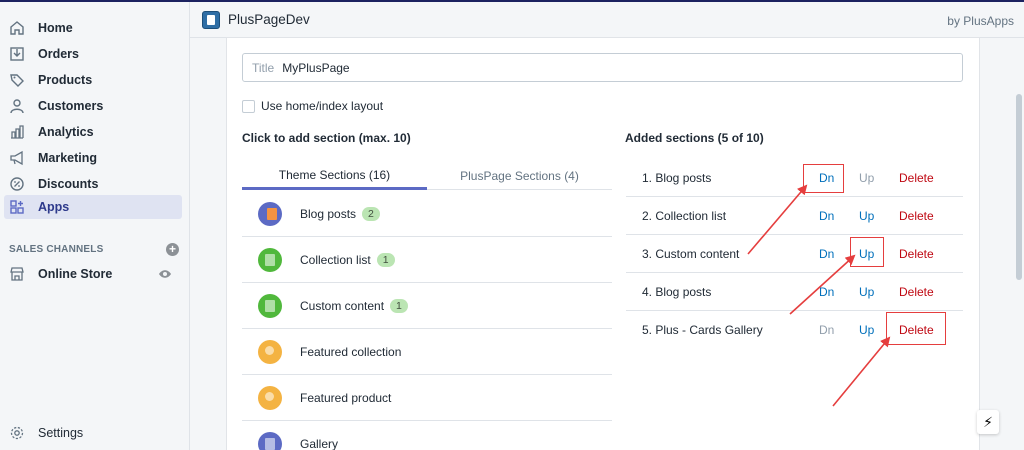 This screenshot has height=450, width=1024. I want to click on section-name: Custom content, so click(342, 305).